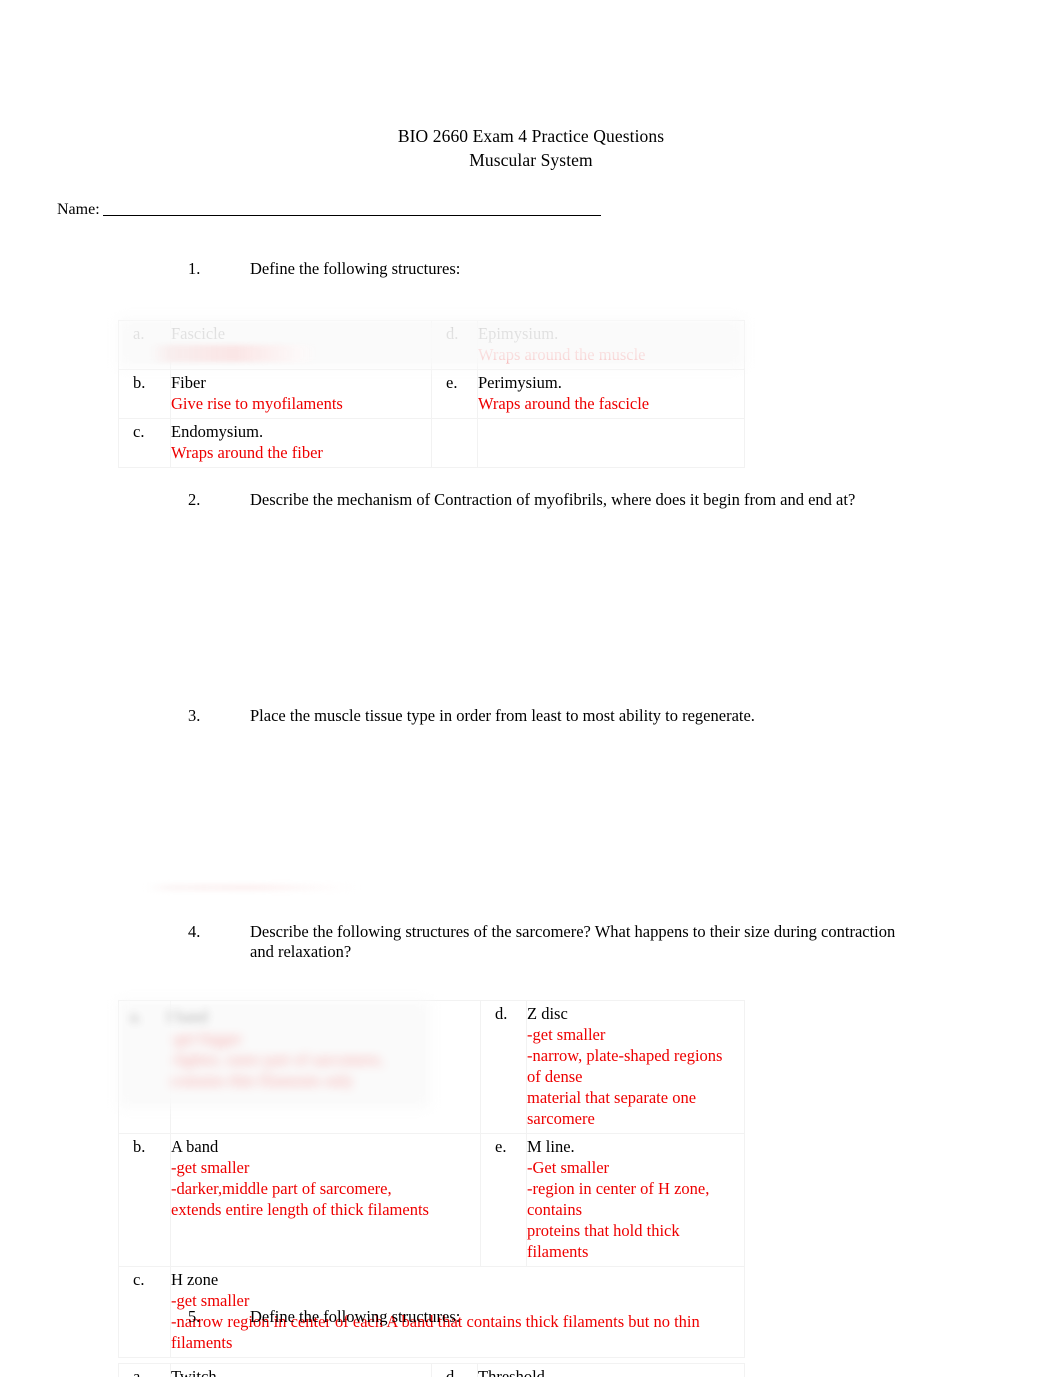 The height and width of the screenshot is (1377, 1062). I want to click on item-content: Perimysium. Wraps around the fascicle, so click(611, 394).